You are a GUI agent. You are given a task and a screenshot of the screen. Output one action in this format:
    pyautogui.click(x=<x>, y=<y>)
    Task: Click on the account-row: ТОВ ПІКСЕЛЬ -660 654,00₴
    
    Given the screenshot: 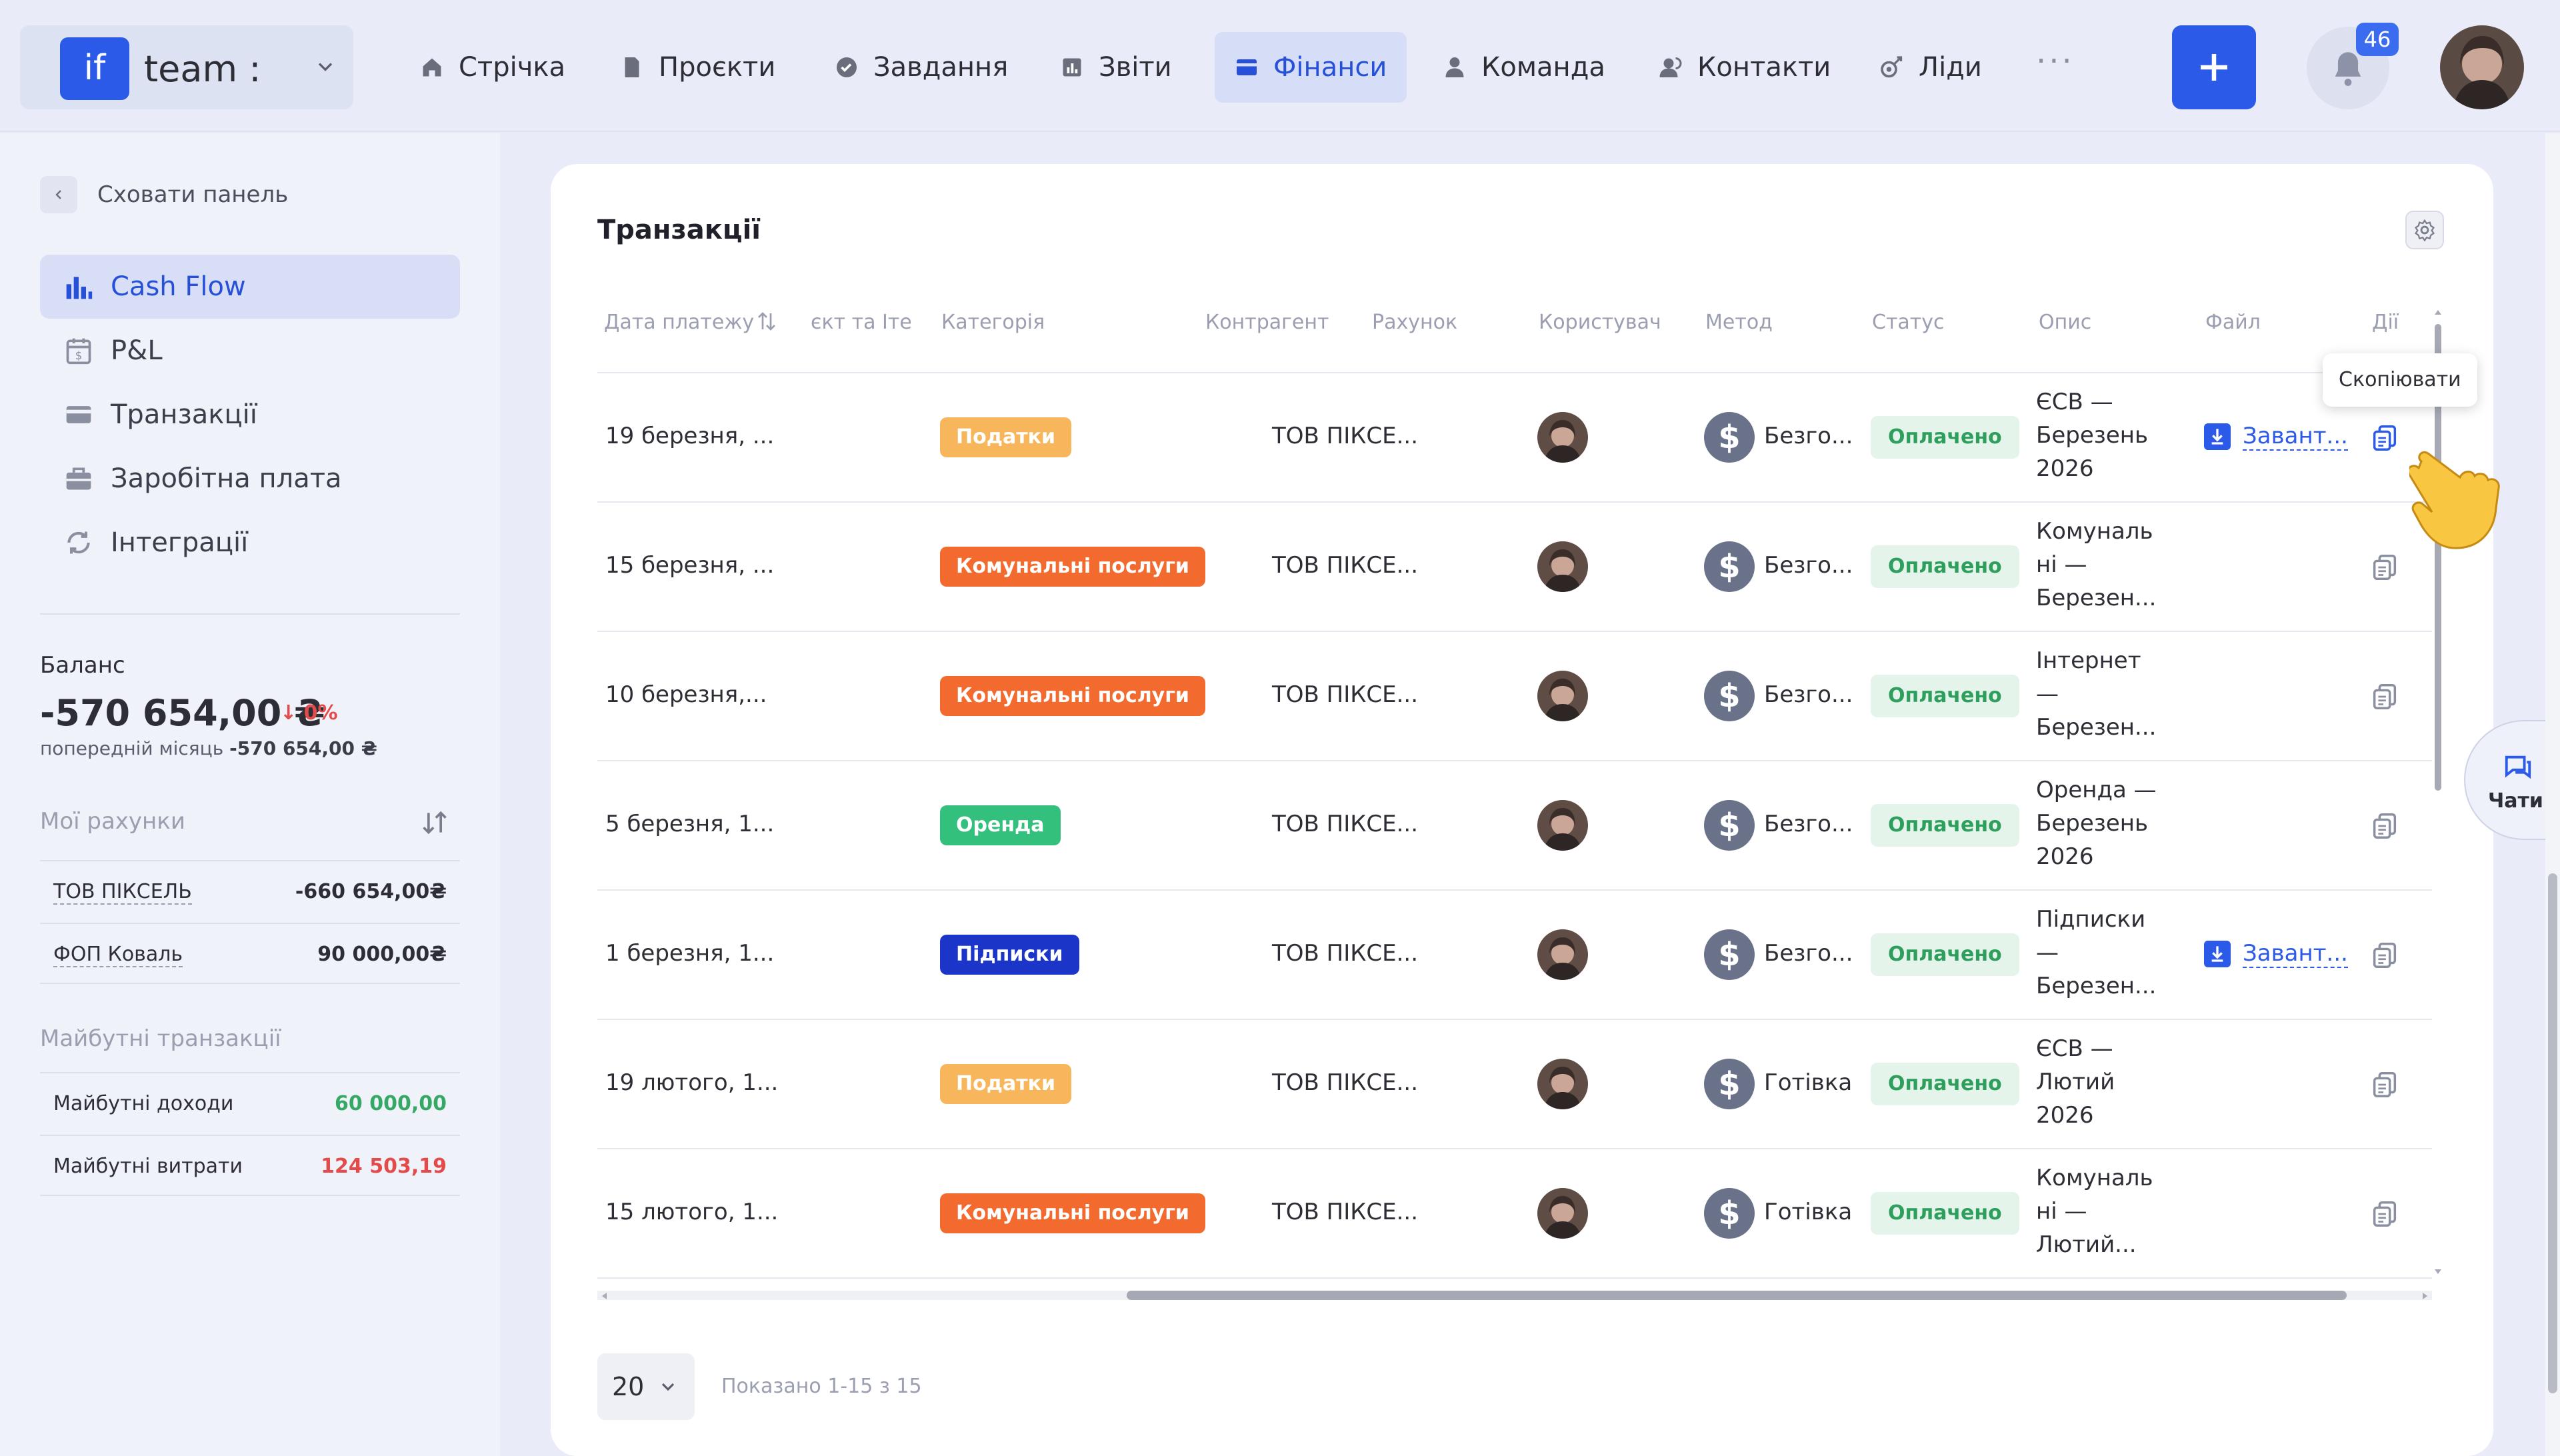 What is the action you would take?
    pyautogui.click(x=250, y=890)
    